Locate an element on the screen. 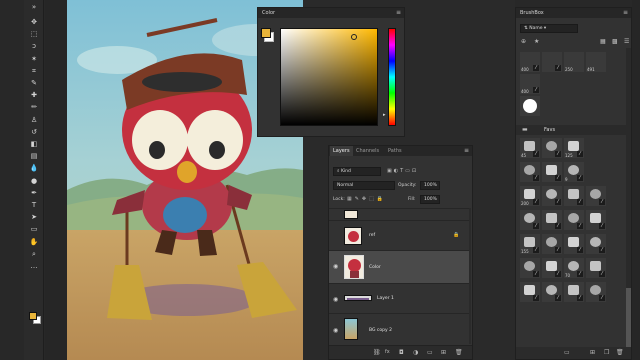 This screenshot has height=360, width=640. filter-icons: ▣◐T▭⊡ is located at coordinates (402, 171).